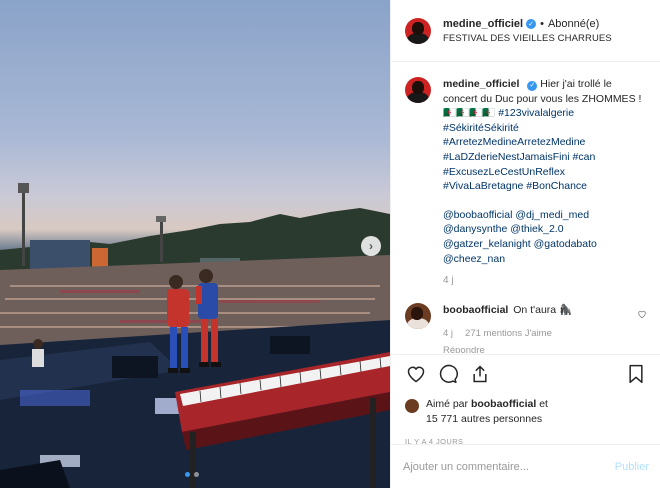 The width and height of the screenshot is (660, 488). Describe the element at coordinates (187, 474) in the screenshot. I see `carousel-dot-active` at that location.